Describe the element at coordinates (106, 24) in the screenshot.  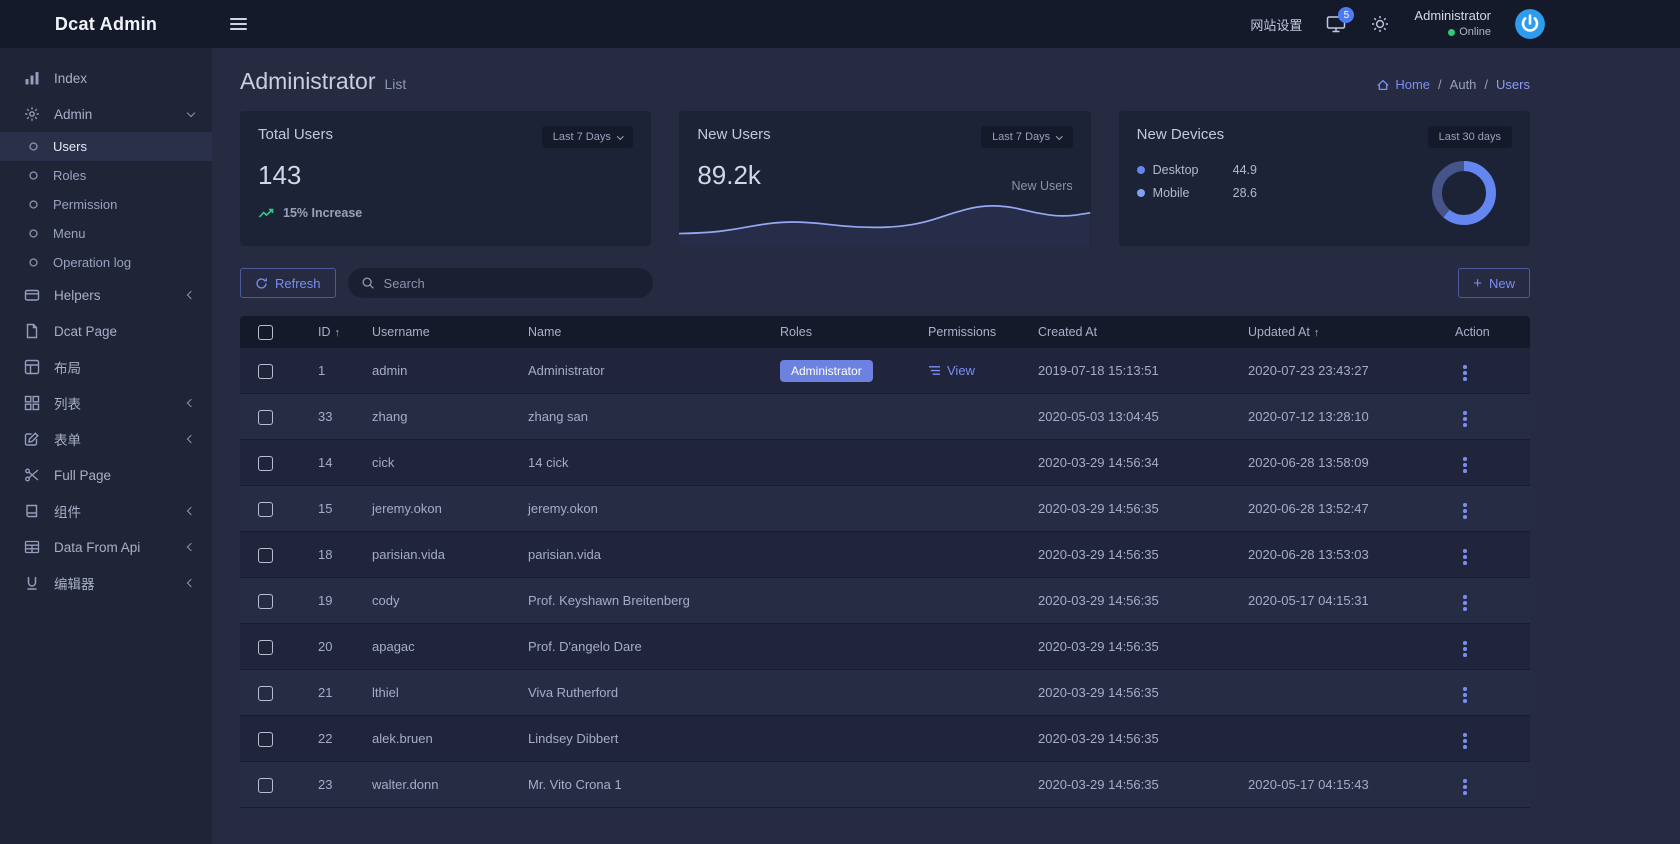
I see `app-logo: Dcat Admin` at that location.